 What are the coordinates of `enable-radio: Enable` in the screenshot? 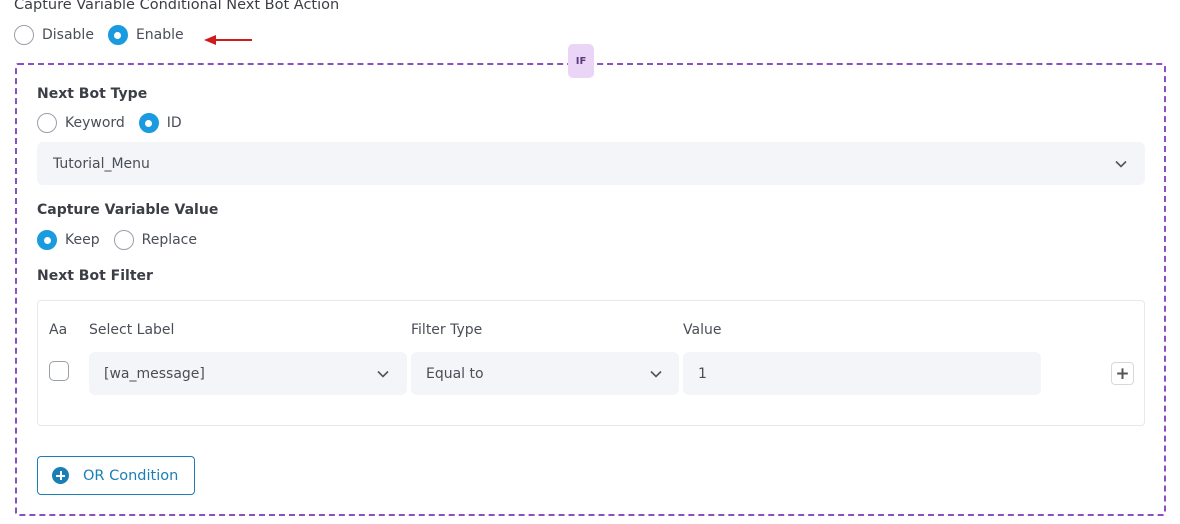 It's located at (145, 35).